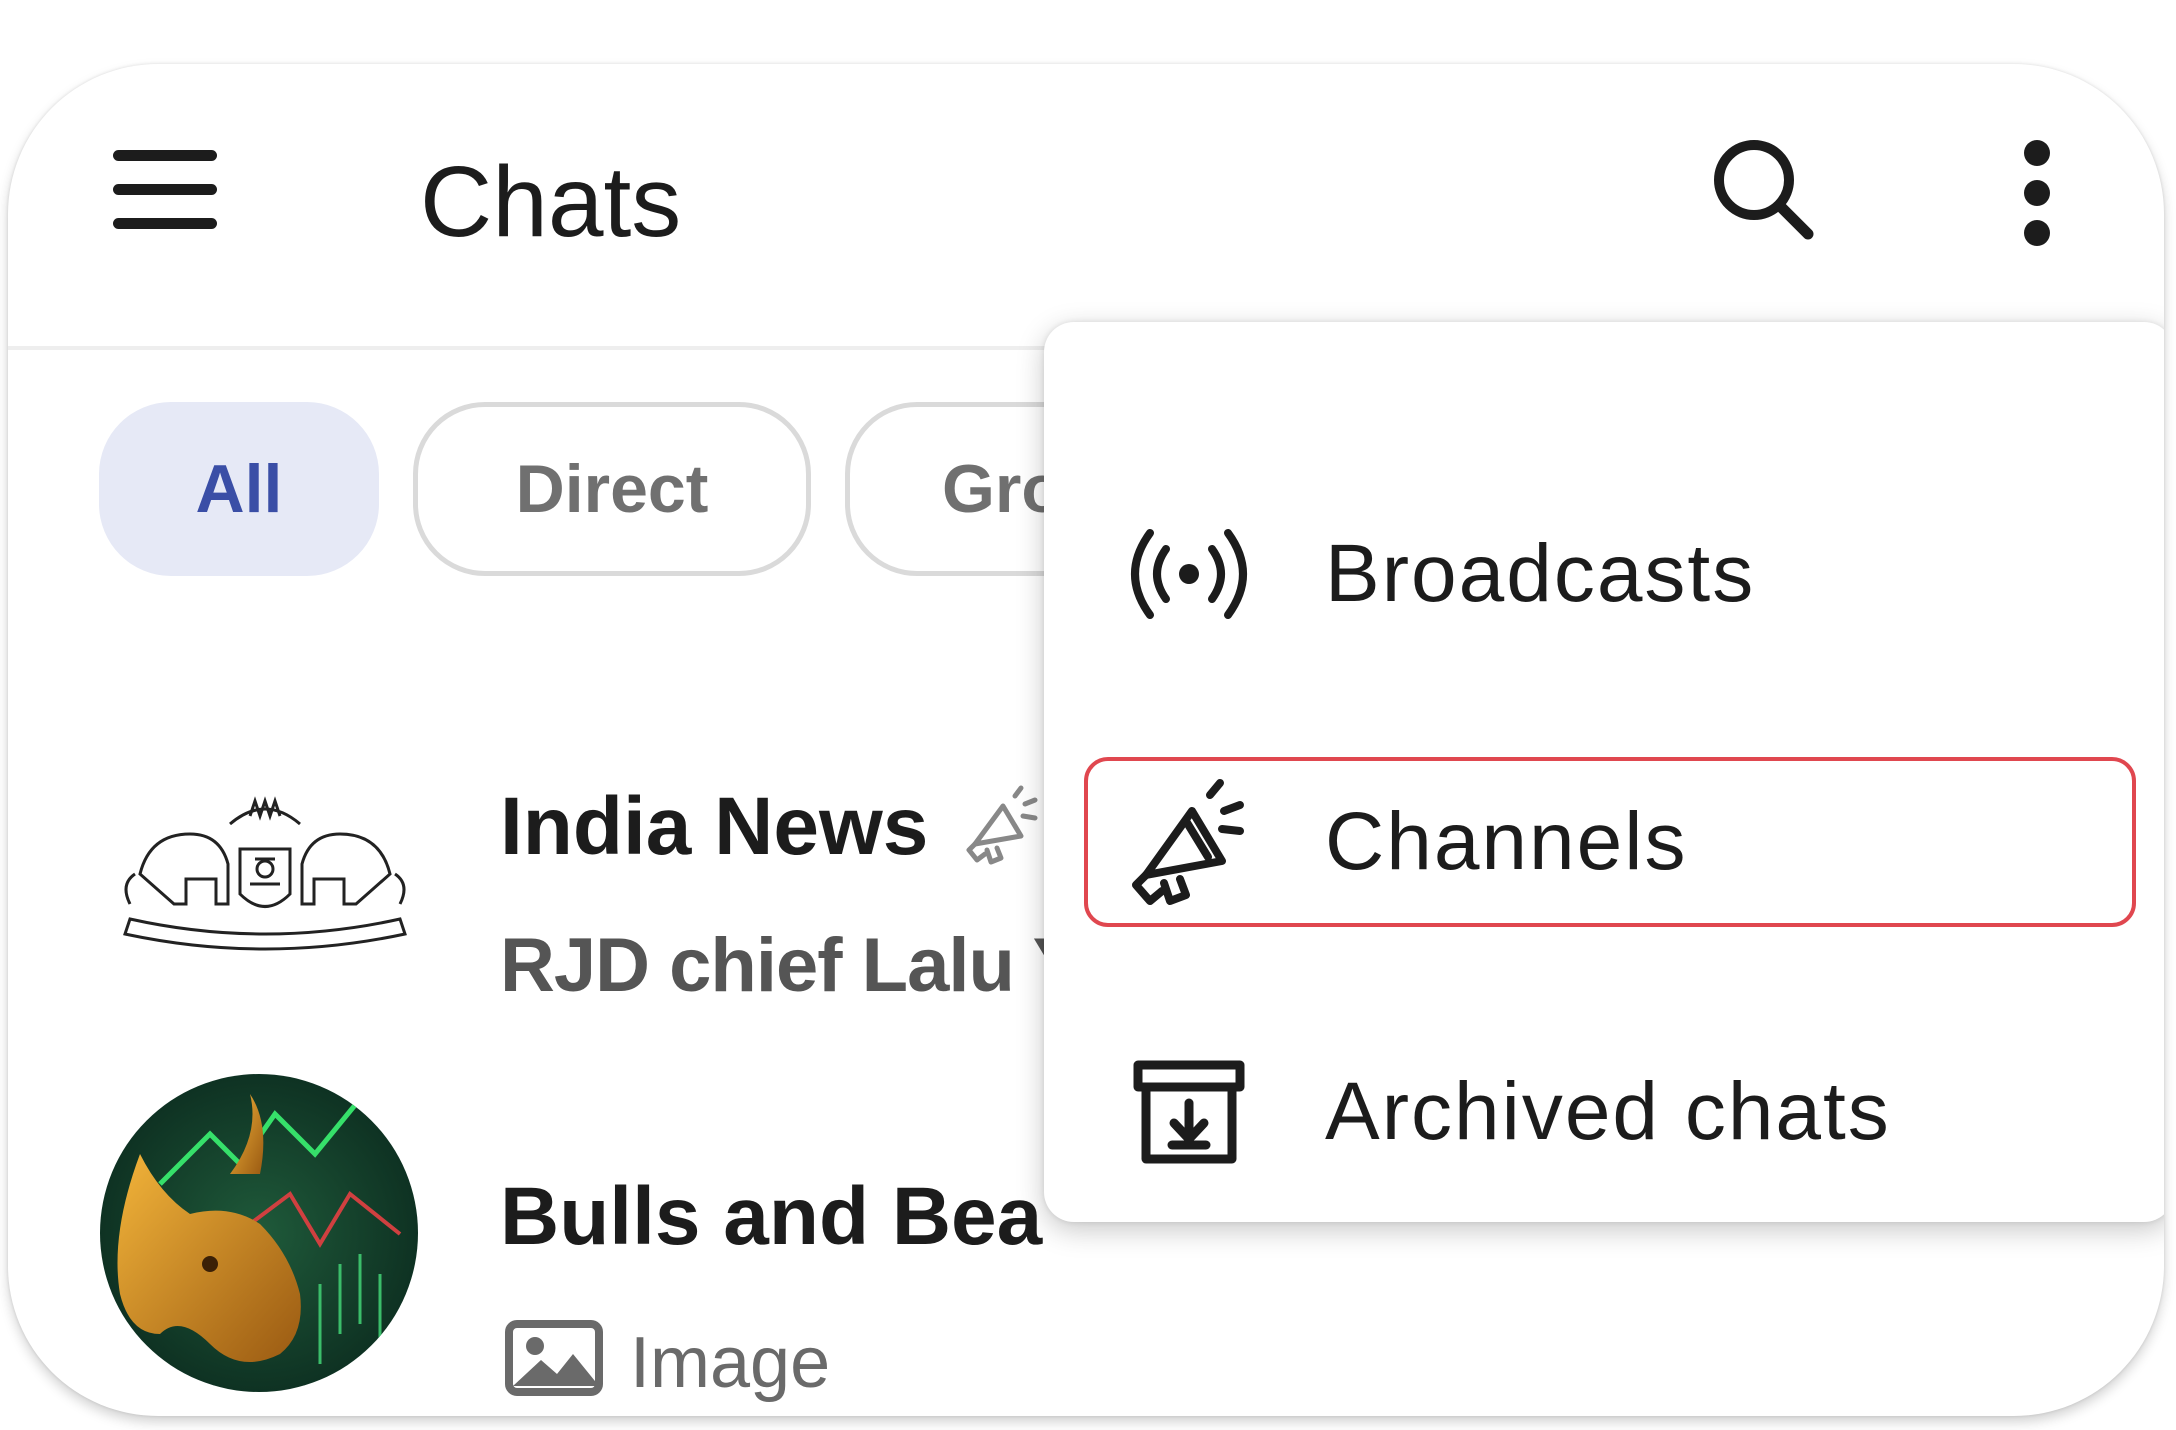 The height and width of the screenshot is (1430, 2176). What do you see at coordinates (1608, 1111) in the screenshot?
I see `menu-item-label: Archived chats` at bounding box center [1608, 1111].